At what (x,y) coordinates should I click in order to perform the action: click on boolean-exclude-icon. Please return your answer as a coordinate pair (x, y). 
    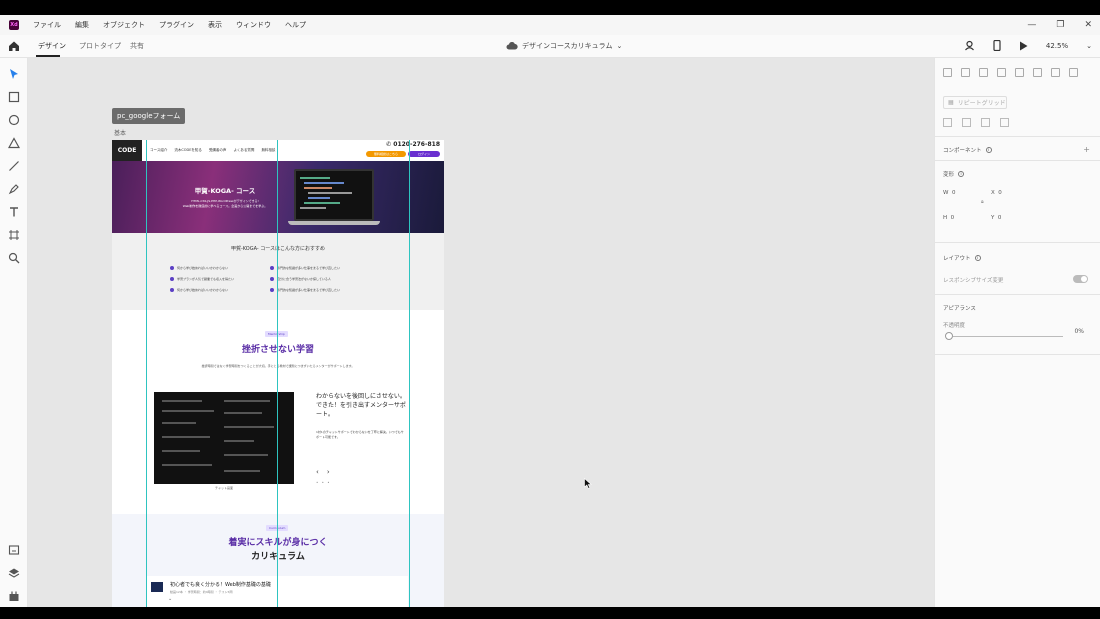
    Looking at the image, I should click on (1004, 122).